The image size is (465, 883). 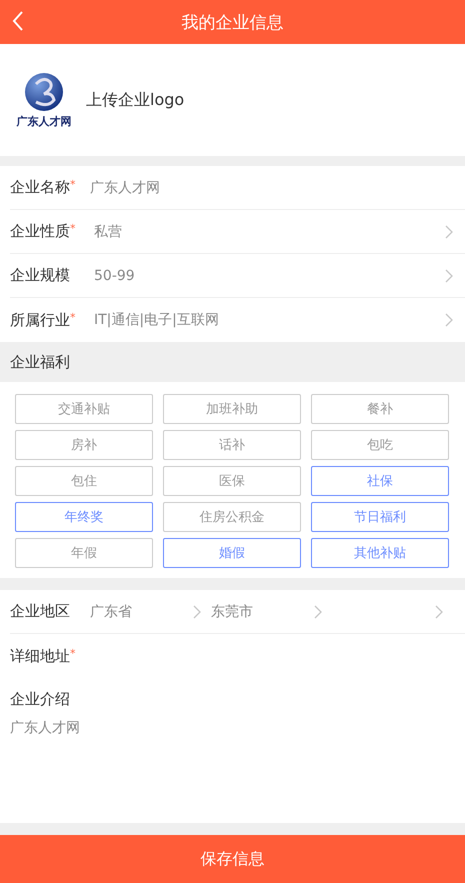 I want to click on welfare-tag: 社保, so click(x=380, y=481).